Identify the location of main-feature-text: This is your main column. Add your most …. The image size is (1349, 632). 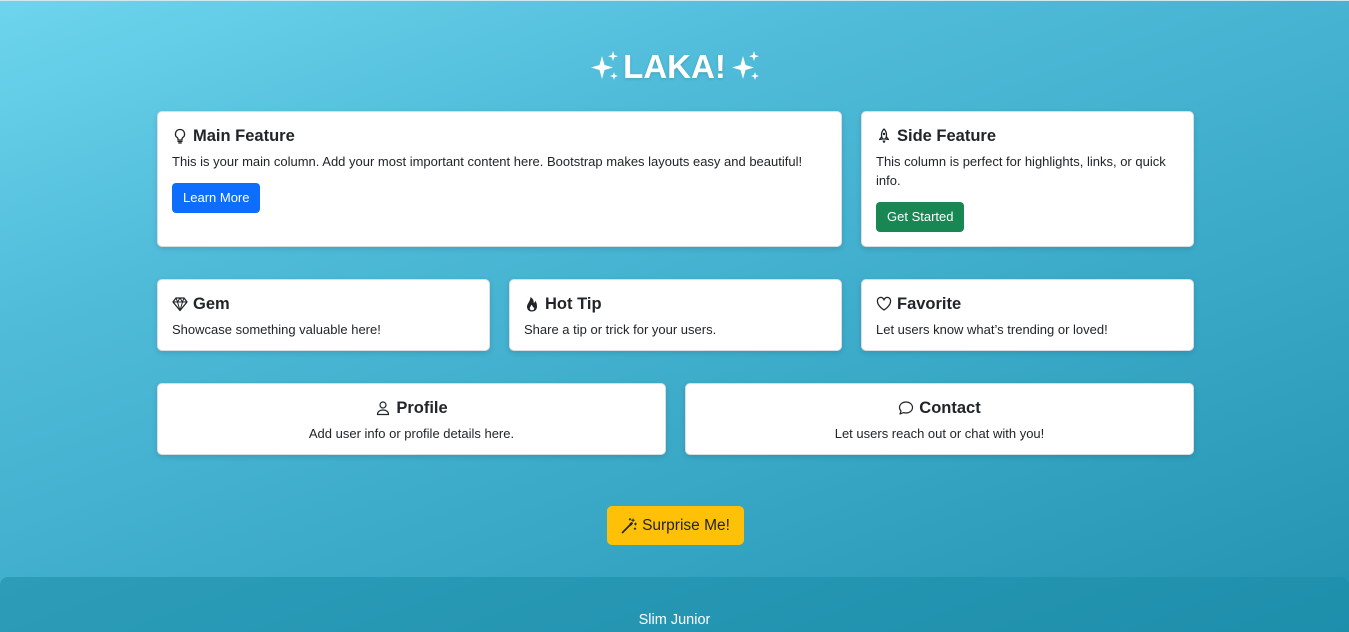
(487, 161).